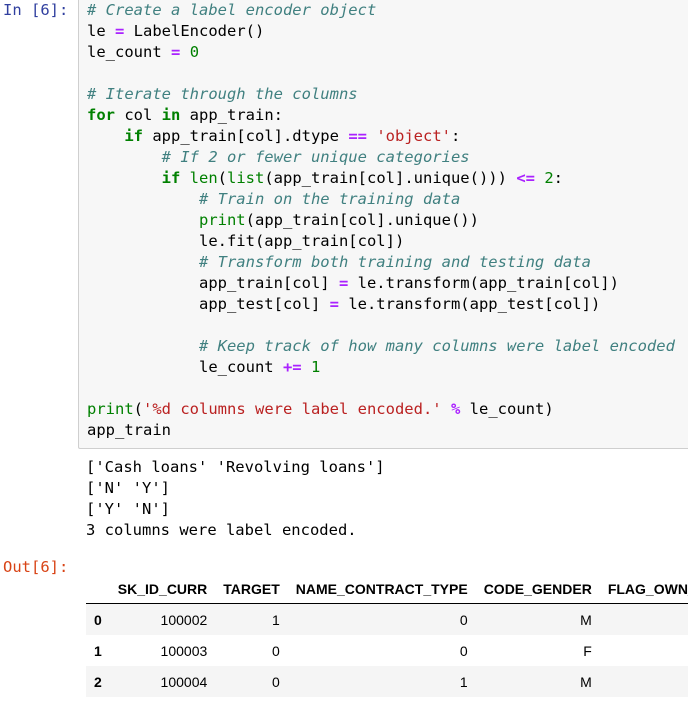 Image resolution: width=688 pixels, height=702 pixels. I want to click on code-line: le_count += 1, so click(381, 367).